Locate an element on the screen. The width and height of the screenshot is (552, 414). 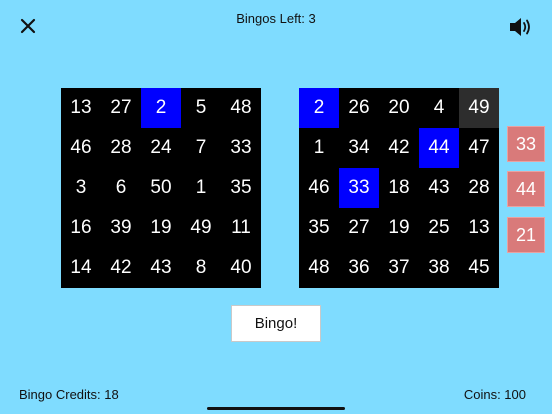
right-card-cell: 46 is located at coordinates (319, 188).